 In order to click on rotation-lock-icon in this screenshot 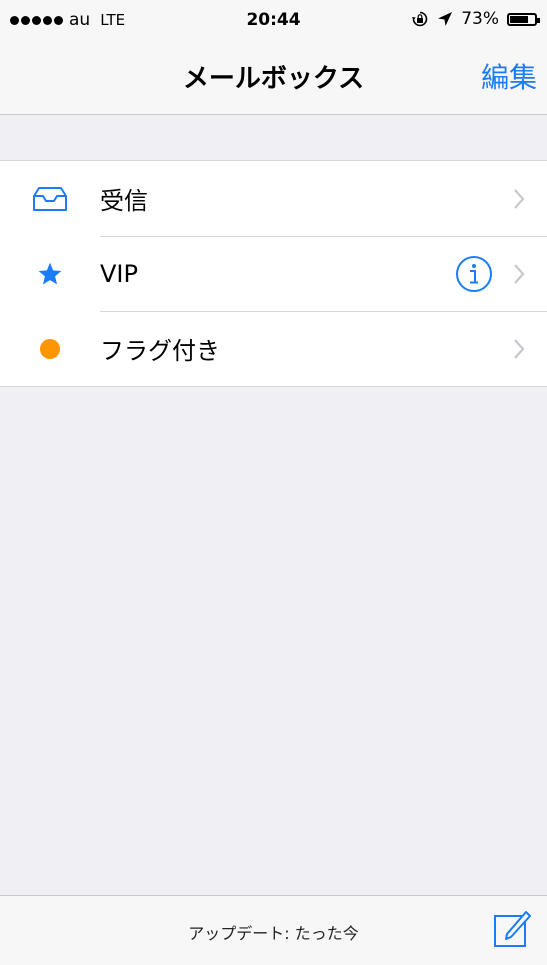, I will do `click(420, 19)`.